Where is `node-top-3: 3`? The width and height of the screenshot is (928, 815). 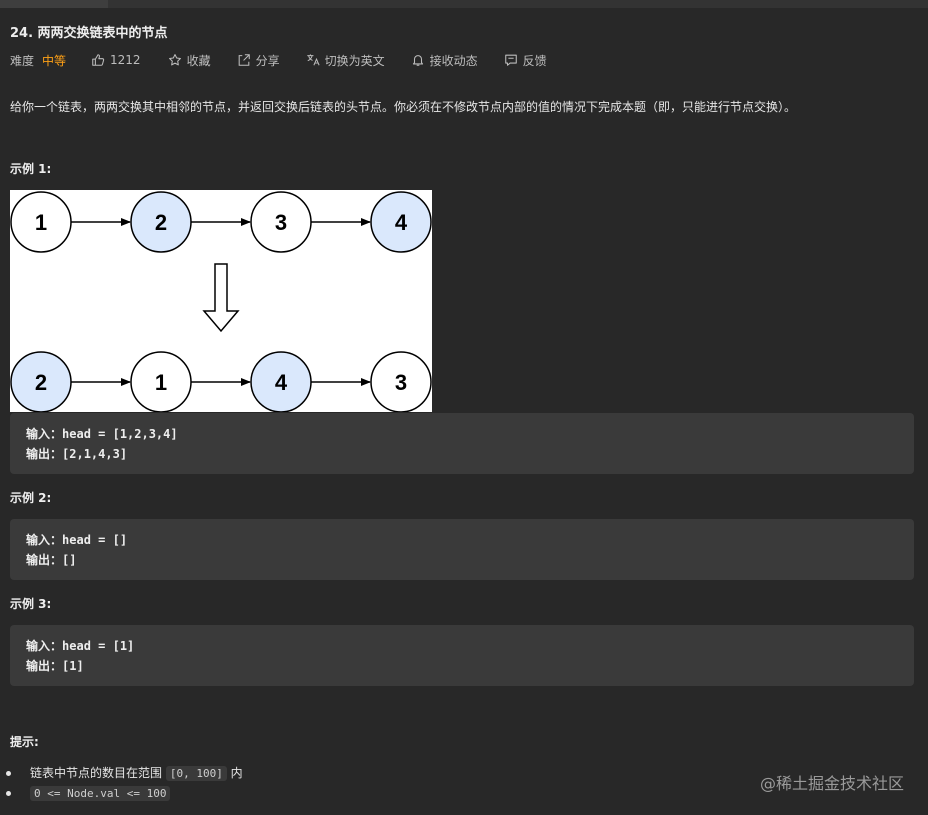 node-top-3: 3 is located at coordinates (281, 222).